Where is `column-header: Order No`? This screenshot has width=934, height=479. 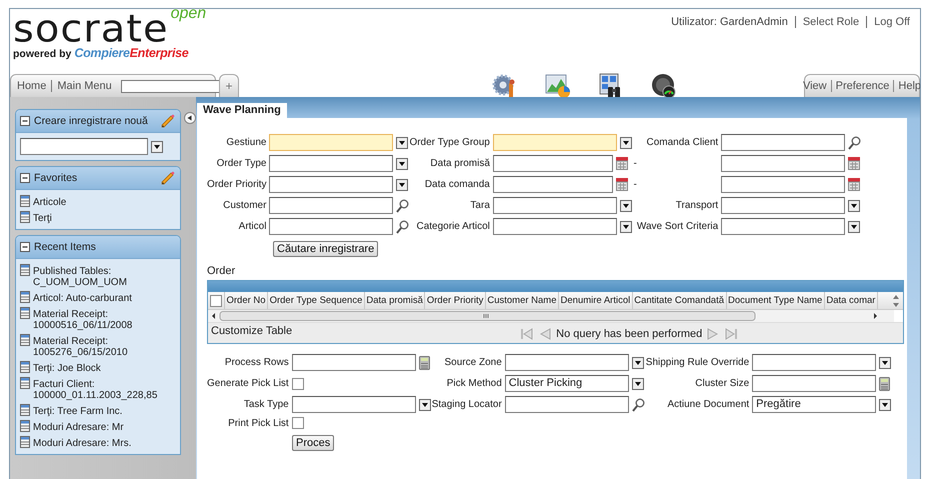
column-header: Order No is located at coordinates (246, 300).